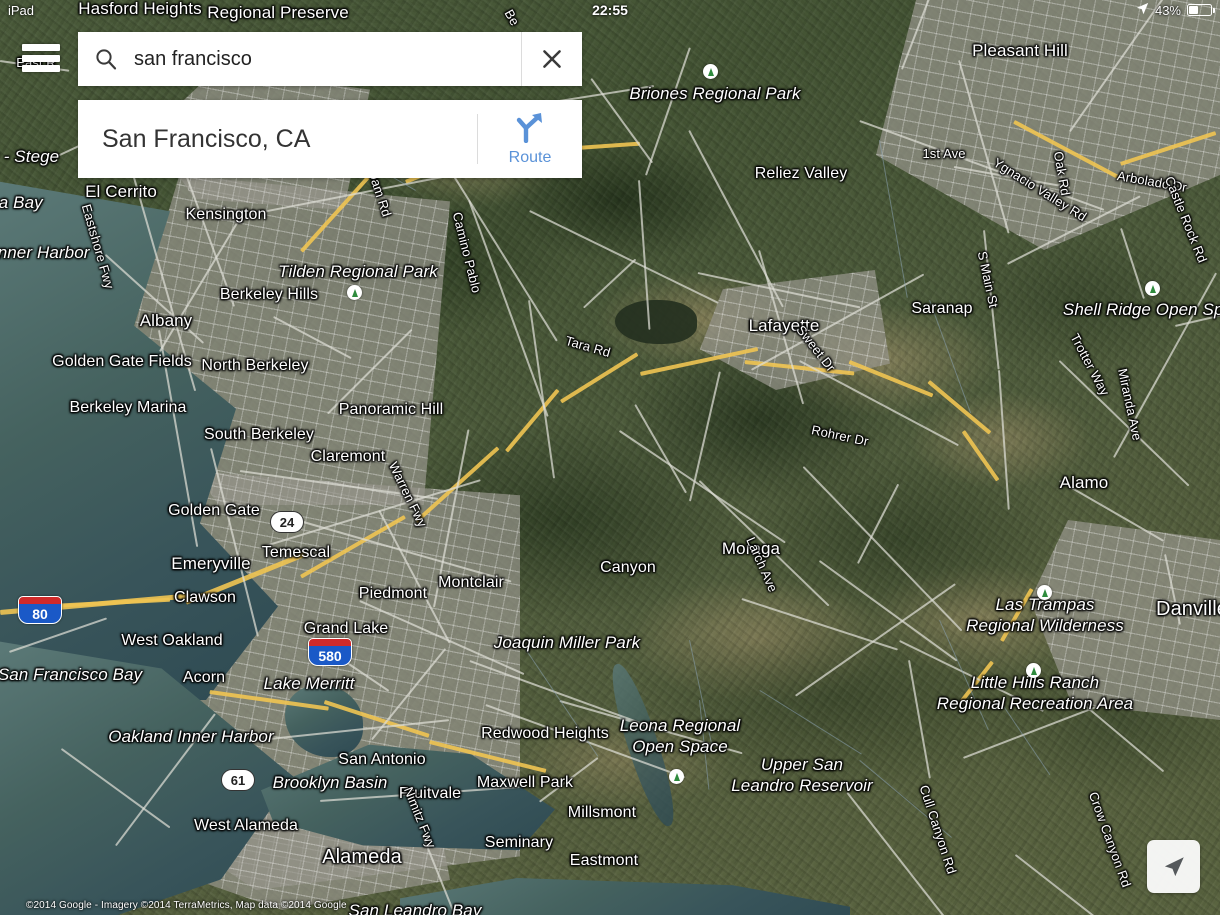  What do you see at coordinates (530, 129) in the screenshot?
I see `route-fork-icon` at bounding box center [530, 129].